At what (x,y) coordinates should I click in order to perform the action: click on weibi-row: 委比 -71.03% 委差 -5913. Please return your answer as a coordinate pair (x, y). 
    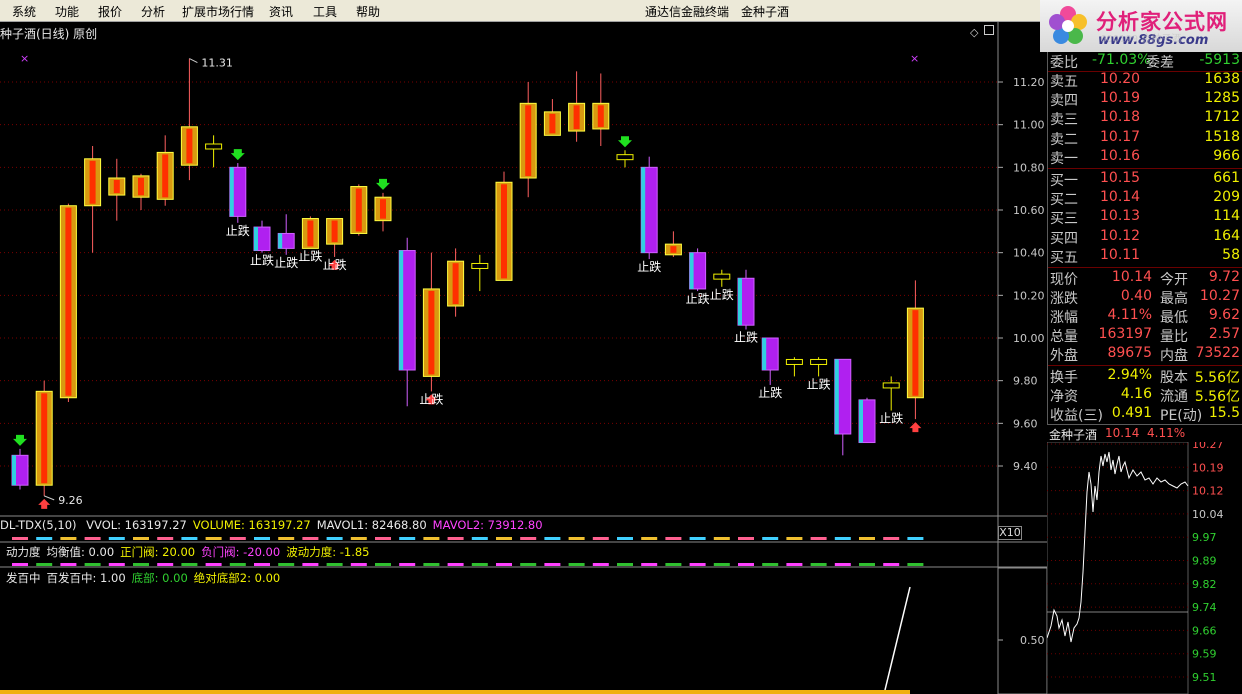
    Looking at the image, I should click on (1145, 61).